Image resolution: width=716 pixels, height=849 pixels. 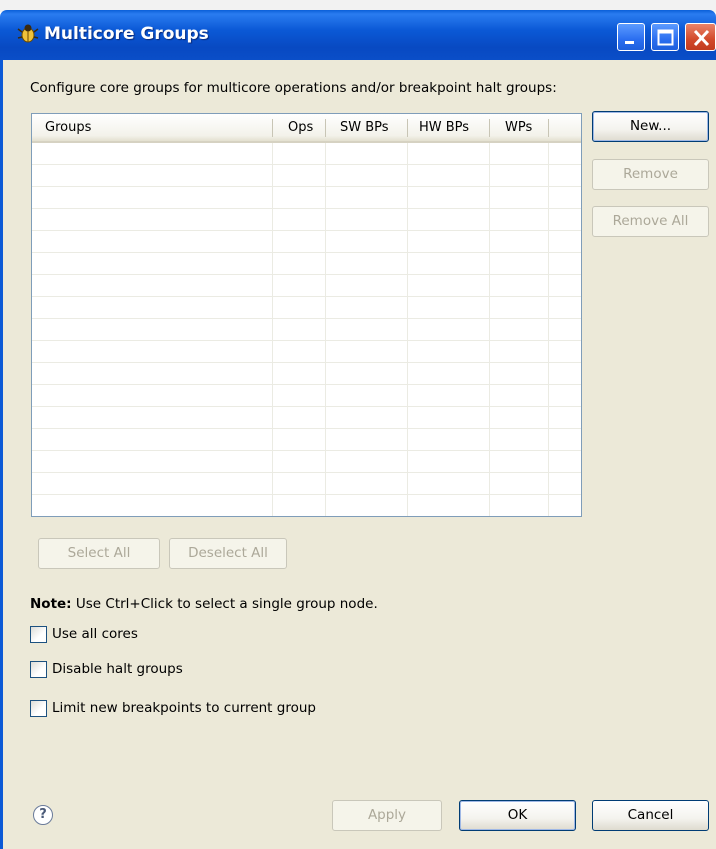 I want to click on minimize-button, so click(x=631, y=37).